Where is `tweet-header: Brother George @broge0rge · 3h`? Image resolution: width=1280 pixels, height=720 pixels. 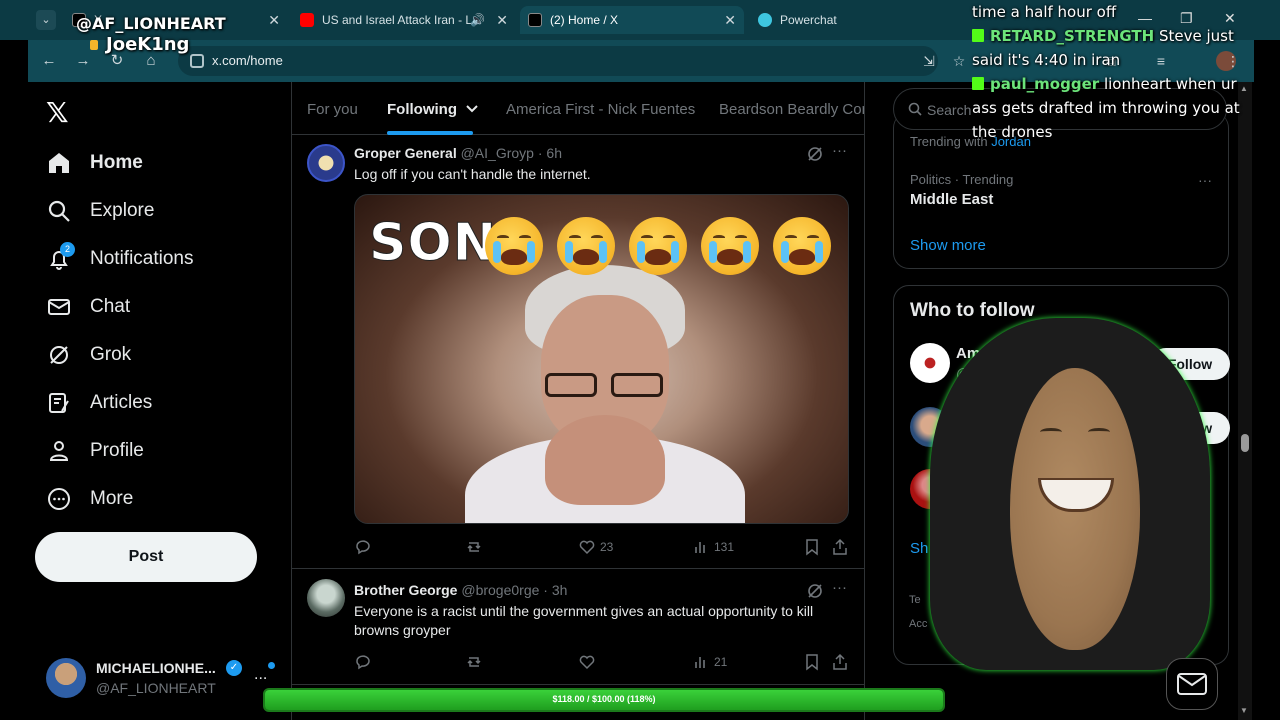
tweet-header: Brother George @broge0rge · 3h is located at coordinates (460, 590).